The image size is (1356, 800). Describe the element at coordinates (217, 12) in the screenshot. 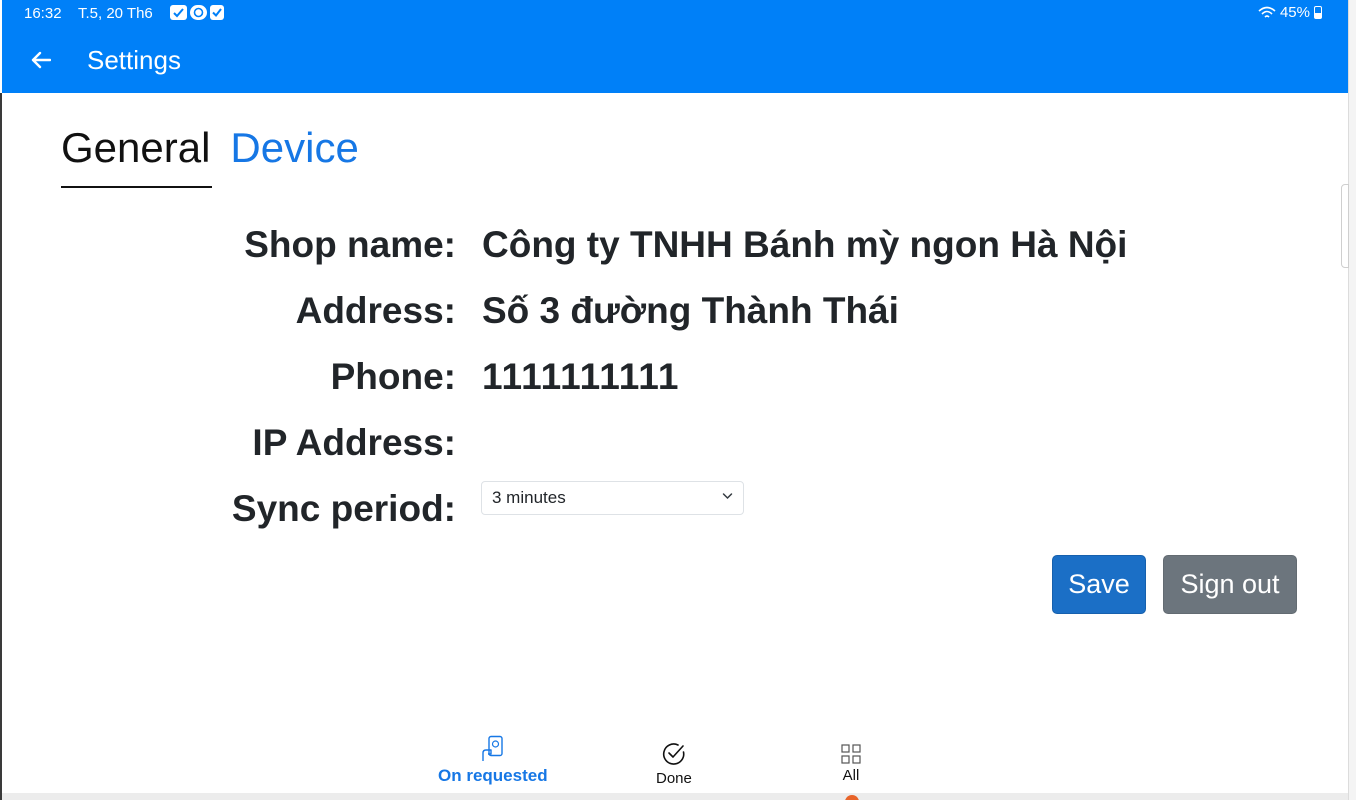

I see `checkbox-icon` at that location.